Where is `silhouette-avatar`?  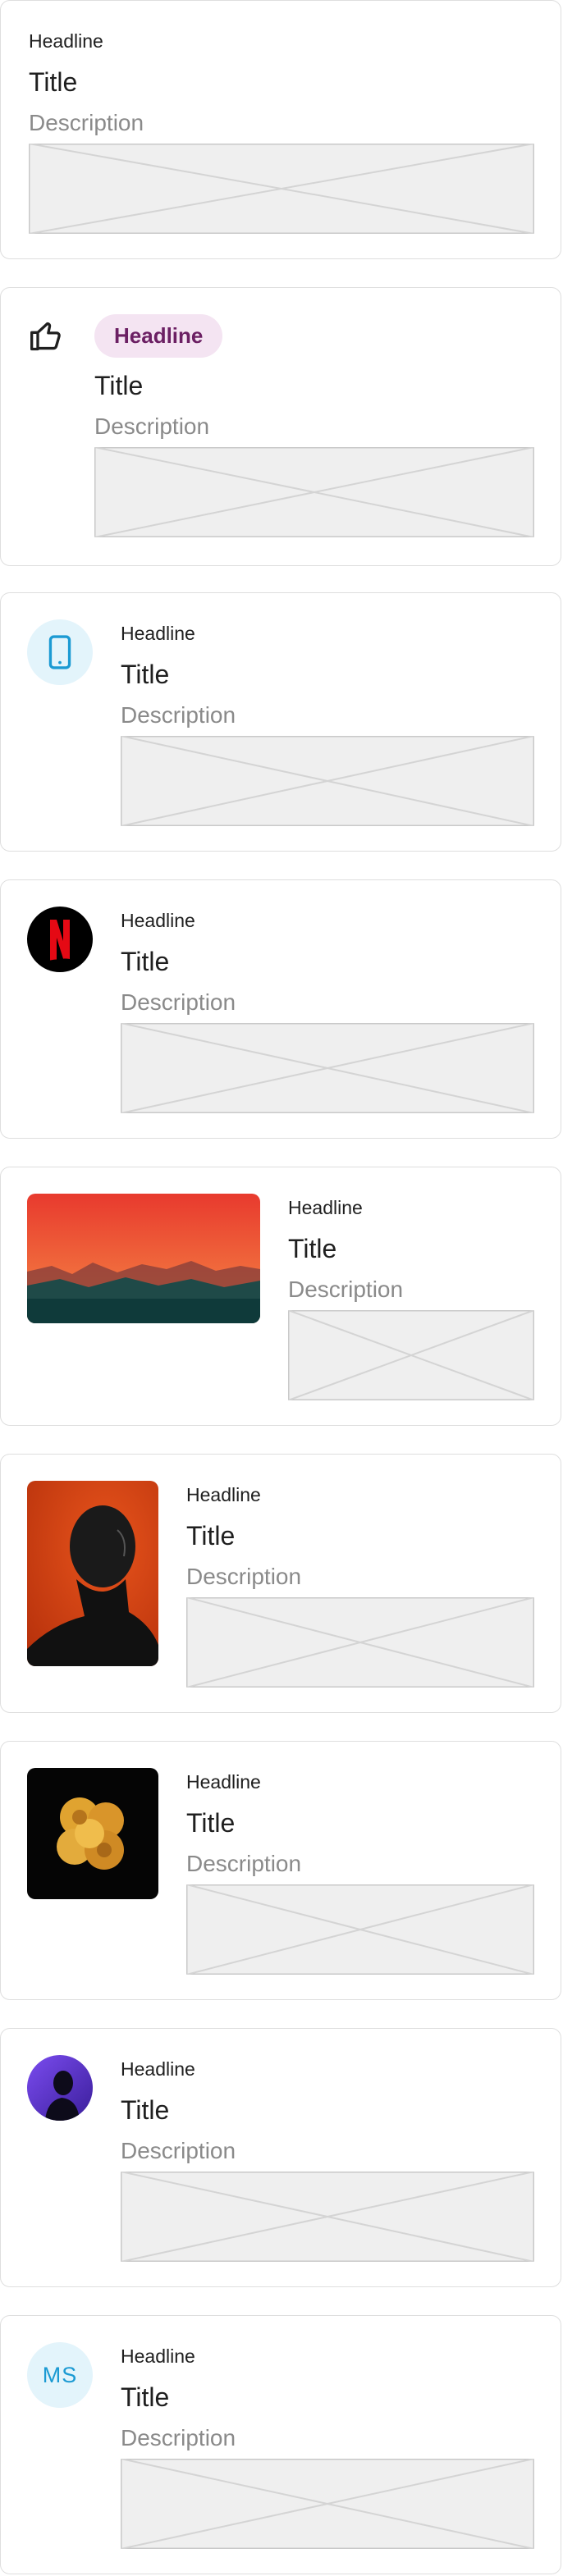
silhouette-avatar is located at coordinates (60, 2088).